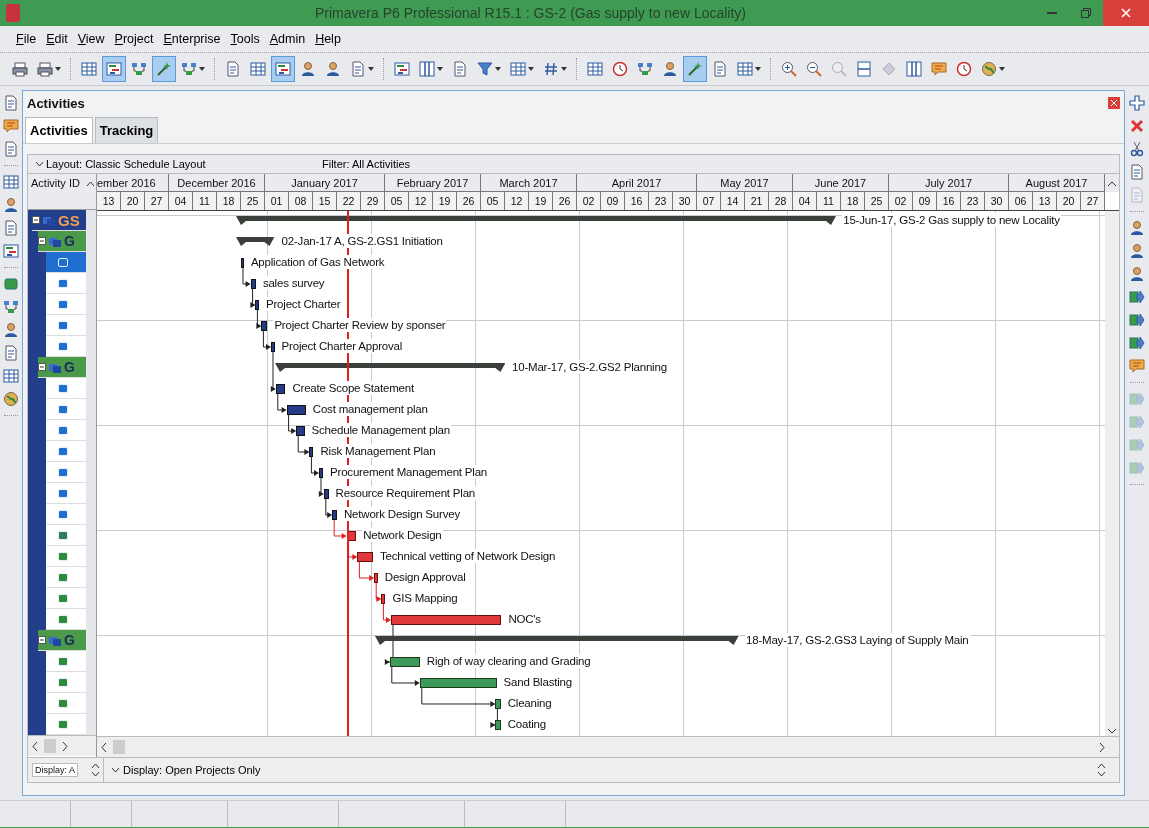  Describe the element at coordinates (126, 164) in the screenshot. I see `layout-dropdown: Layout: Classic Schedule Layout` at that location.